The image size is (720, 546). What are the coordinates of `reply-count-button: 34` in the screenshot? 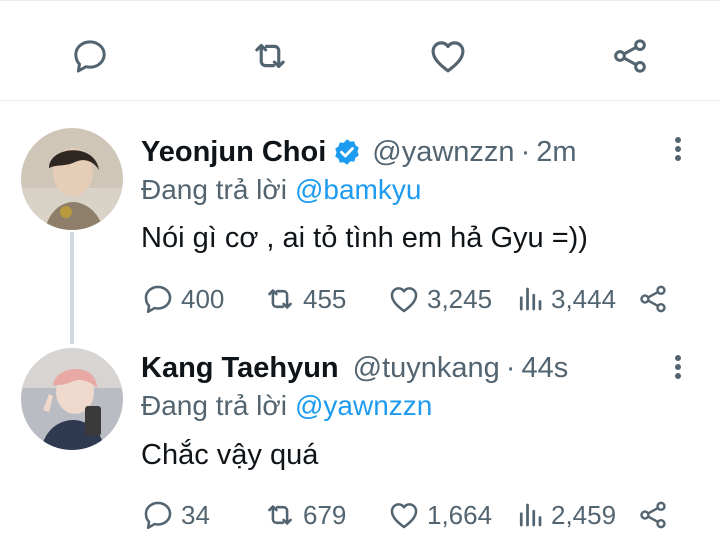 It's located at (175, 515).